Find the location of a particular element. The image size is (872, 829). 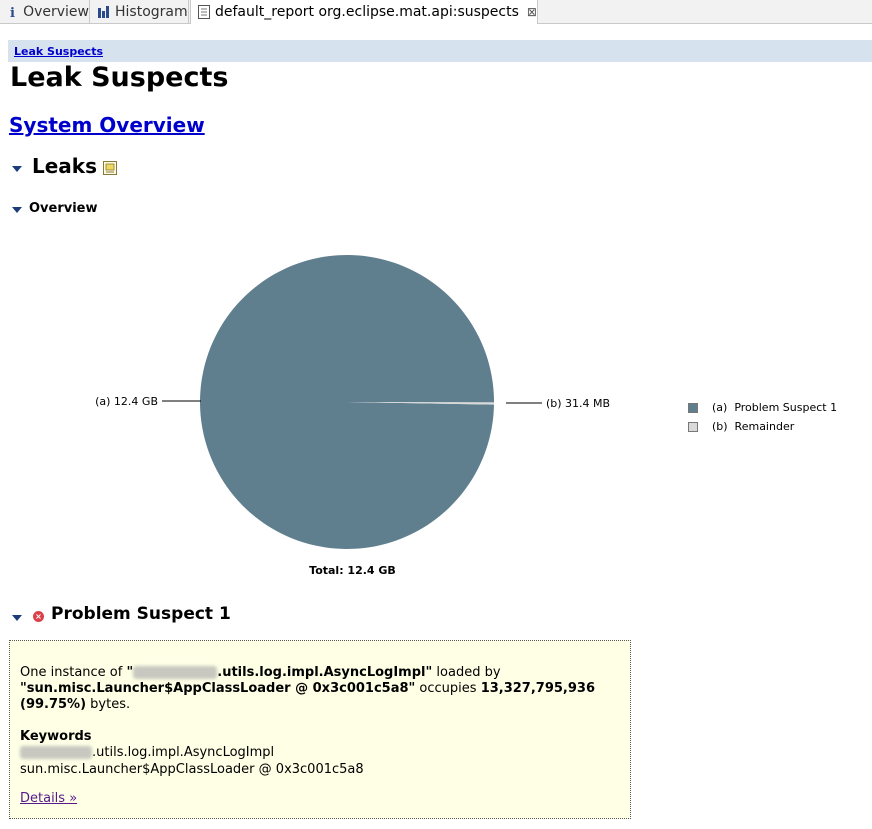

keywords-heading: Keywords is located at coordinates (56, 736).